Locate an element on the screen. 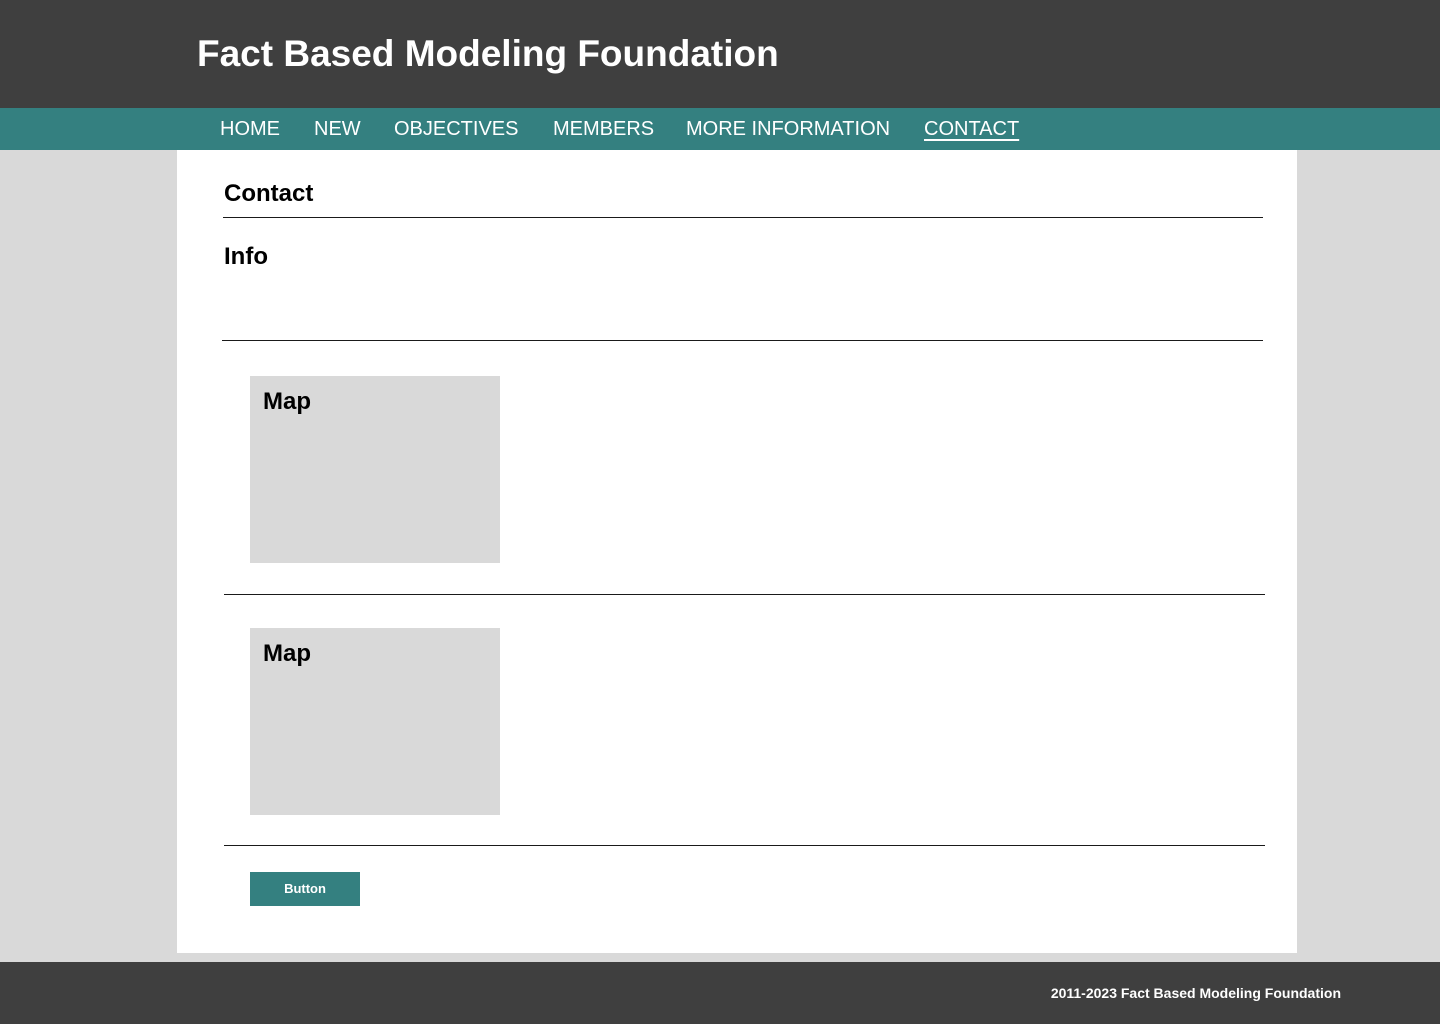 The image size is (1440, 1024). site-footer: 2011-2023 Fact Based Modeling Foundation is located at coordinates (720, 993).